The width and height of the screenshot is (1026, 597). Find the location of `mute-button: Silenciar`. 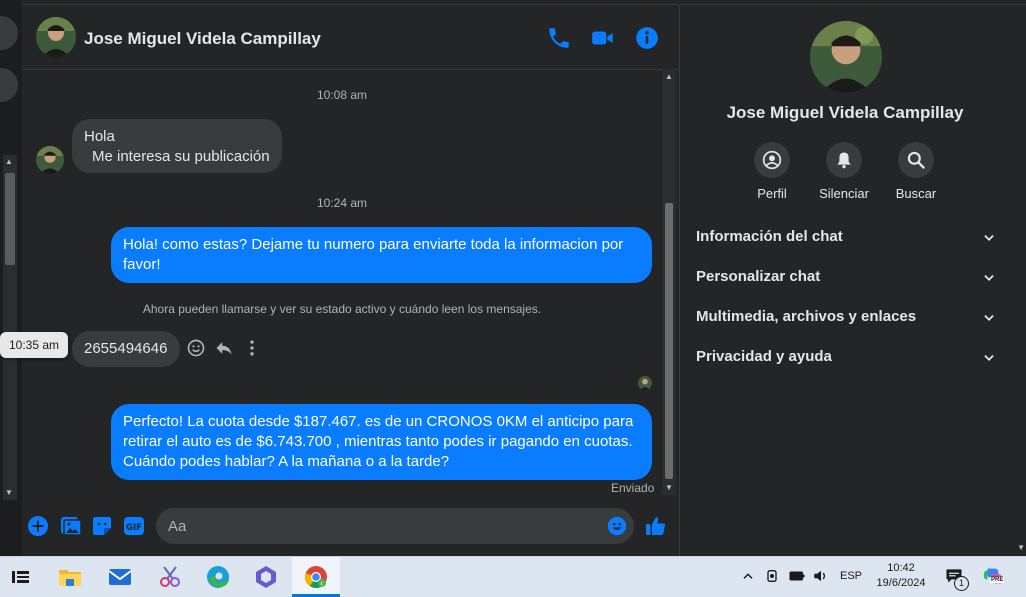

mute-button: Silenciar is located at coordinates (844, 171).